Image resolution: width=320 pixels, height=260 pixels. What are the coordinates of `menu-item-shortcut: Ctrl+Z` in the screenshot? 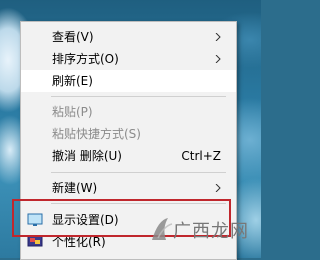 It's located at (201, 156).